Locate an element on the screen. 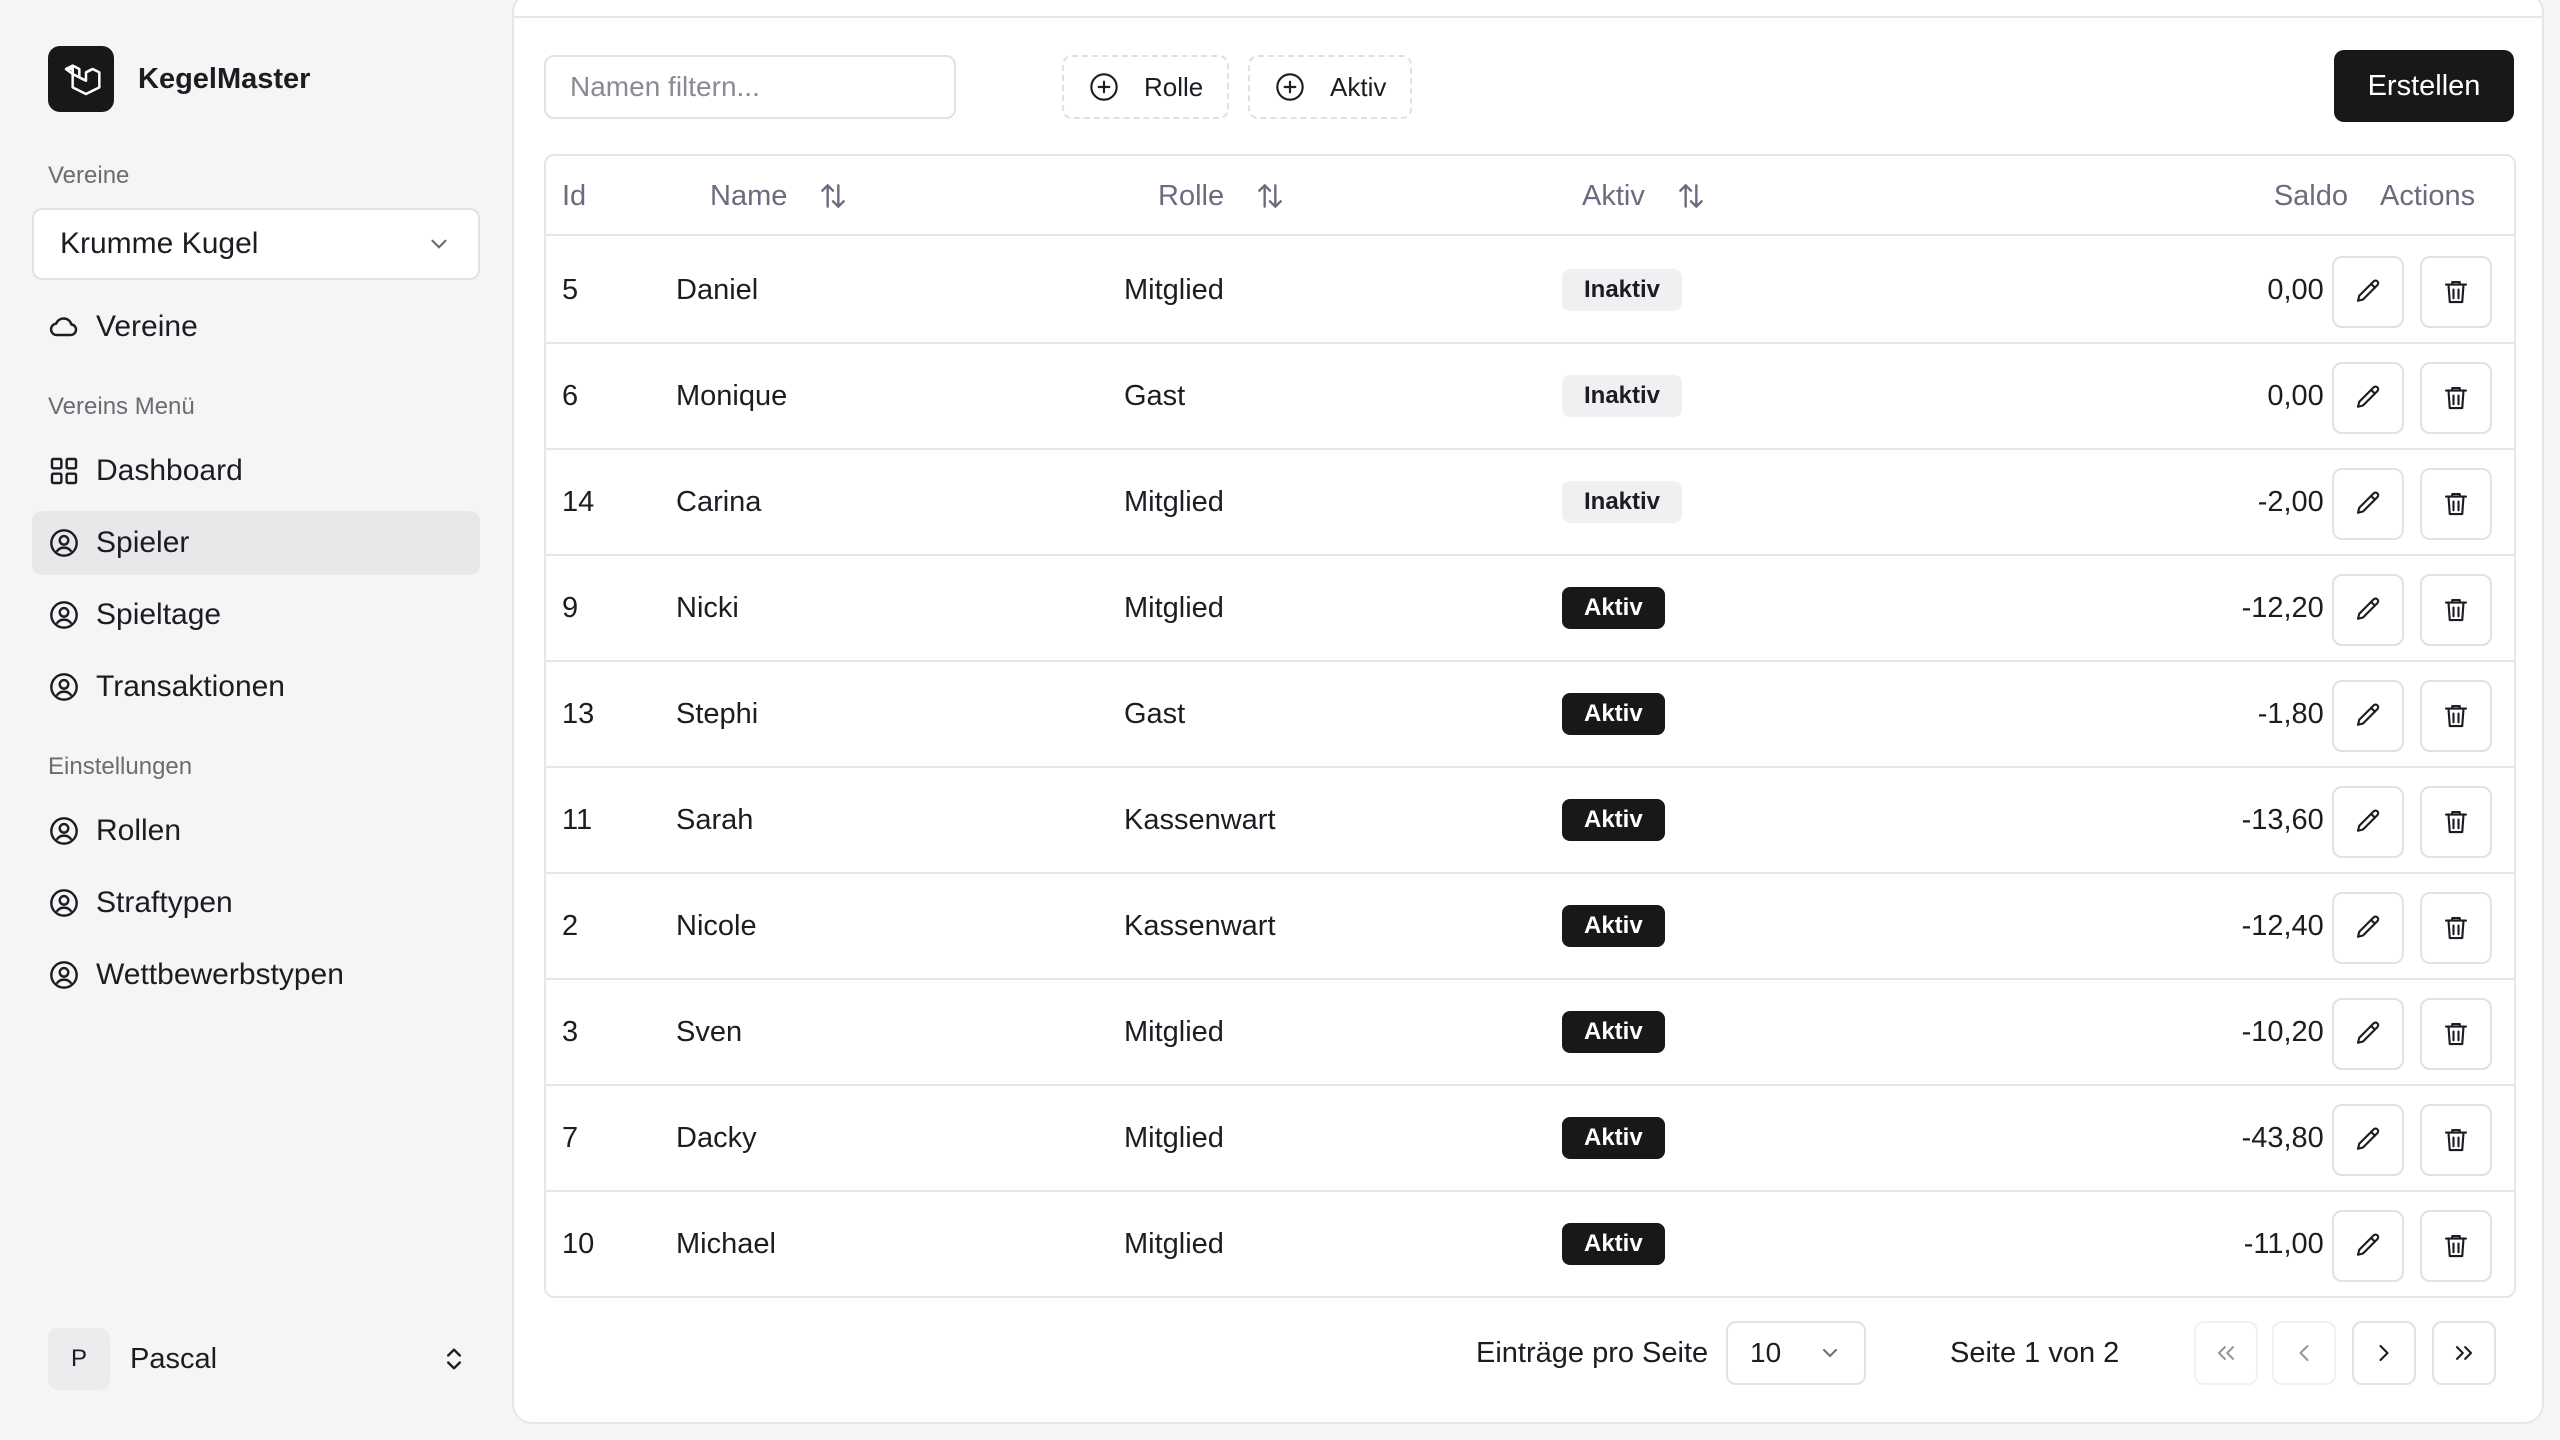  cell-balance: -43,80 € is located at coordinates (2294, 1137).